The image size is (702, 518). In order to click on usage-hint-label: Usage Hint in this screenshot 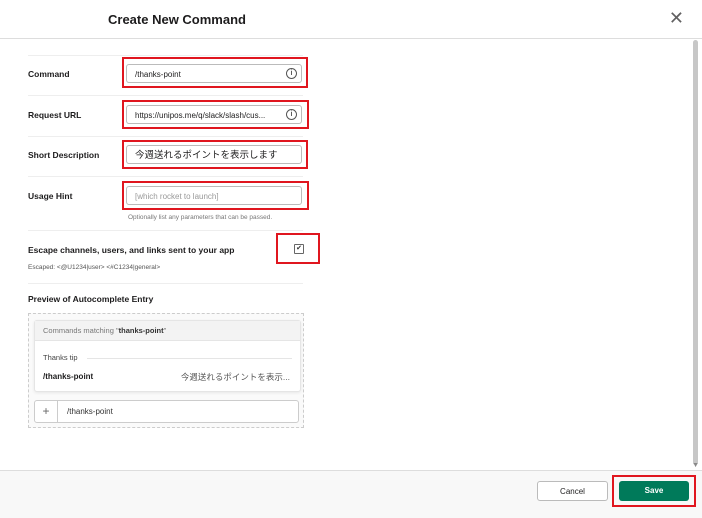, I will do `click(50, 196)`.